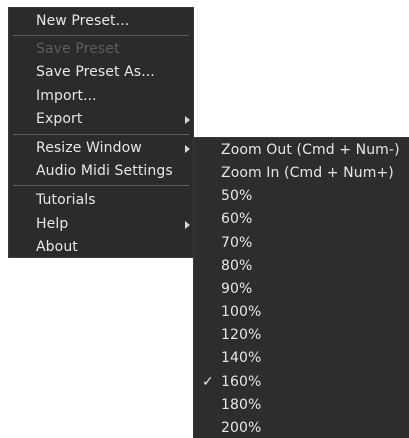 Image resolution: width=409 pixels, height=438 pixels. I want to click on submenu-item-label: 100%, so click(241, 312).